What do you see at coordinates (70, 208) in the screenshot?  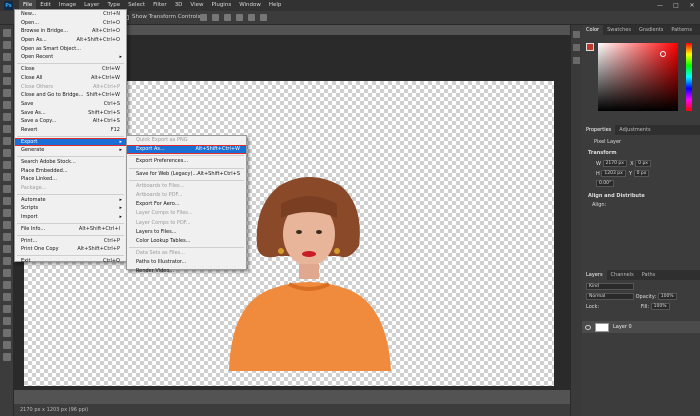 I see `menu-item-scripts: Scripts ▸` at bounding box center [70, 208].